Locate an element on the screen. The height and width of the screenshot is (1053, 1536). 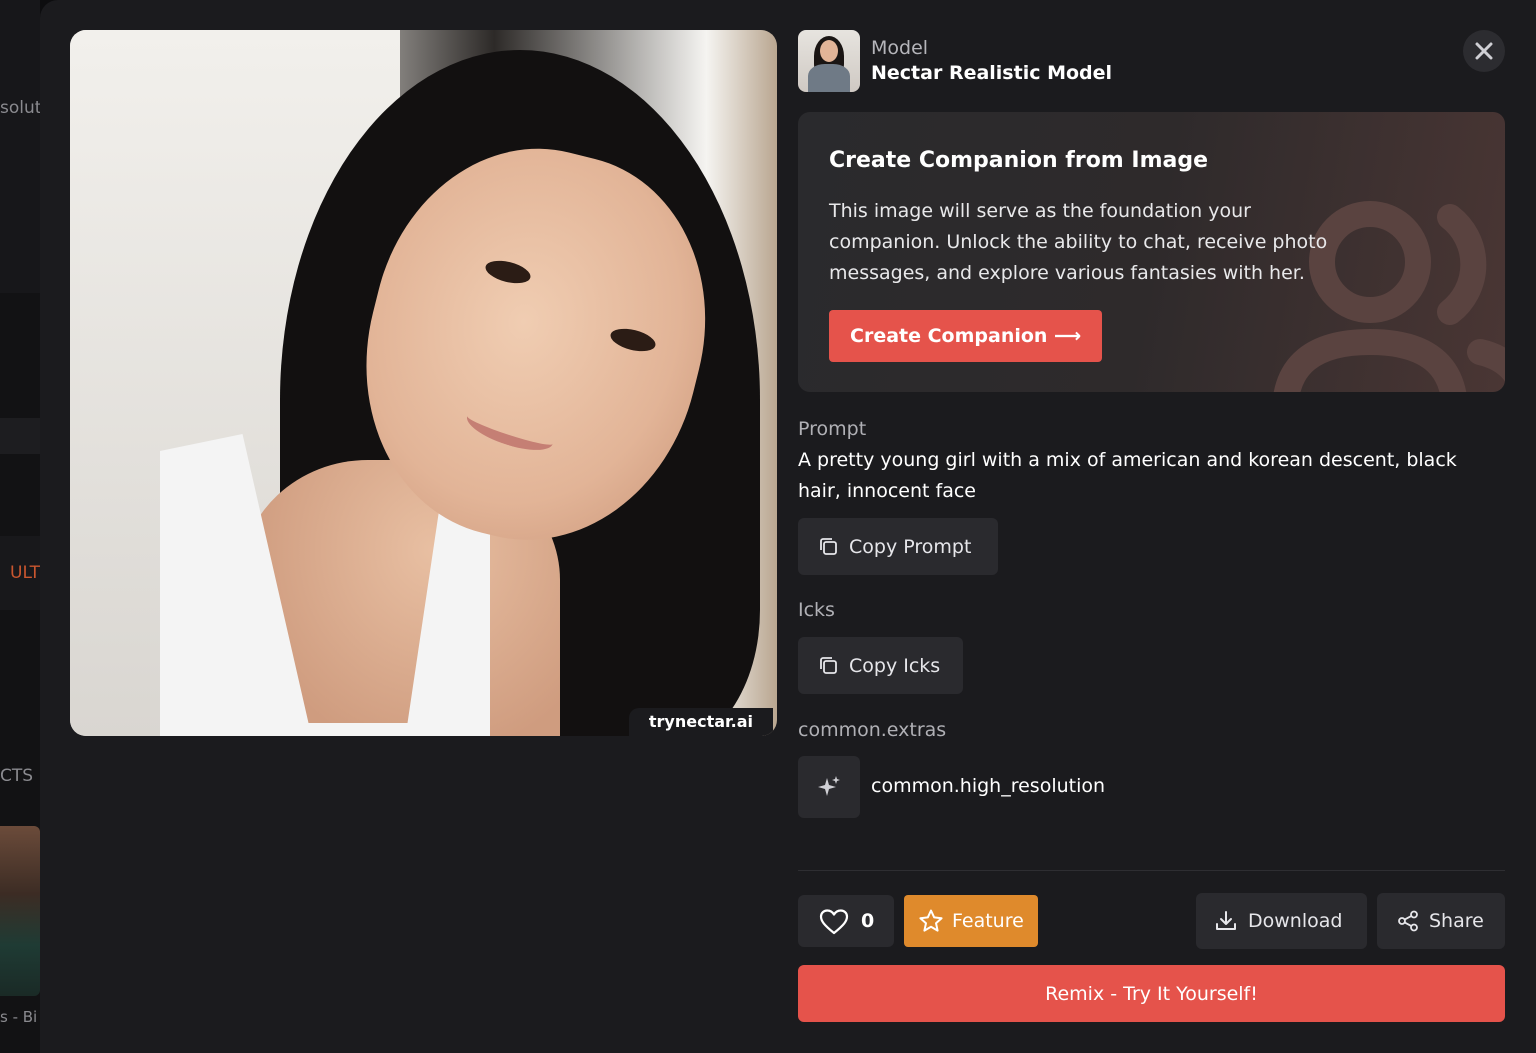
bg-snippet: s - Bi is located at coordinates (19, 1017).